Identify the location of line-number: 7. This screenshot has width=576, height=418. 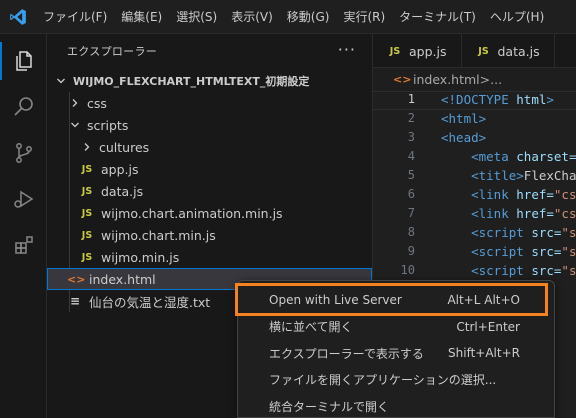
(411, 213).